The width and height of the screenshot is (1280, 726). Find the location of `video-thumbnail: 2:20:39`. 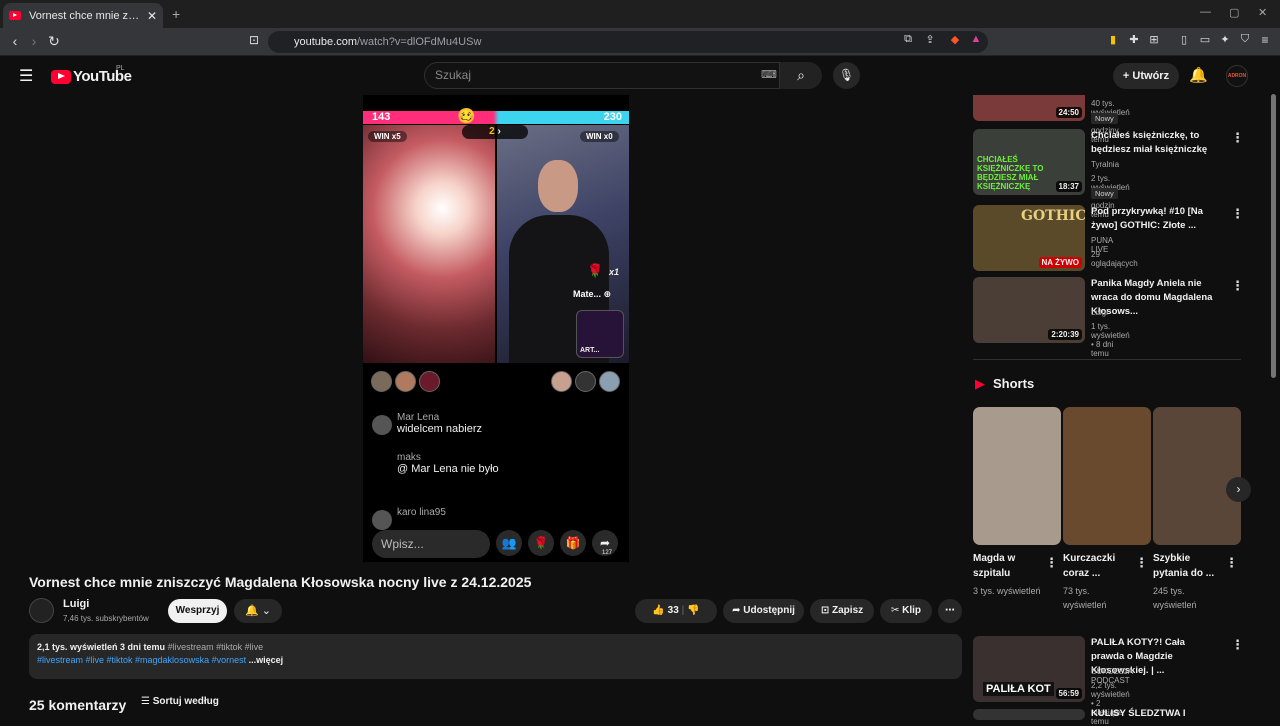

video-thumbnail: 2:20:39 is located at coordinates (1029, 310).